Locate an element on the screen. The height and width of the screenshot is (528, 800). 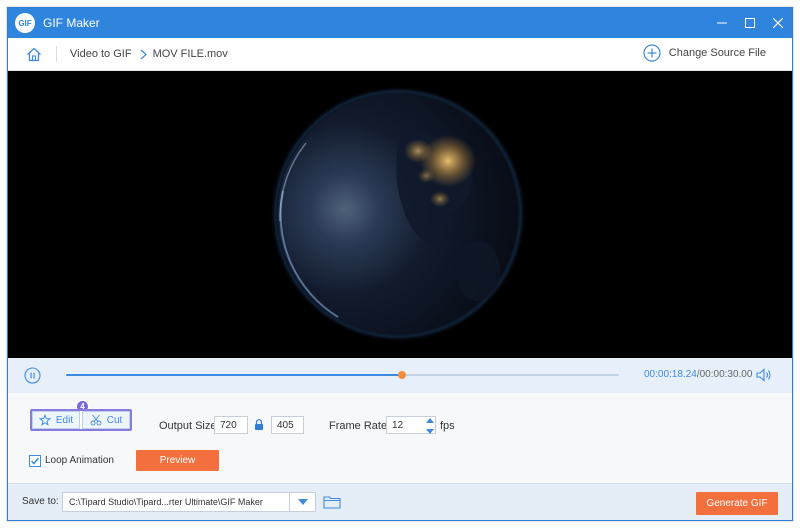
frame-rate-label: Frame Rate: is located at coordinates (360, 426).